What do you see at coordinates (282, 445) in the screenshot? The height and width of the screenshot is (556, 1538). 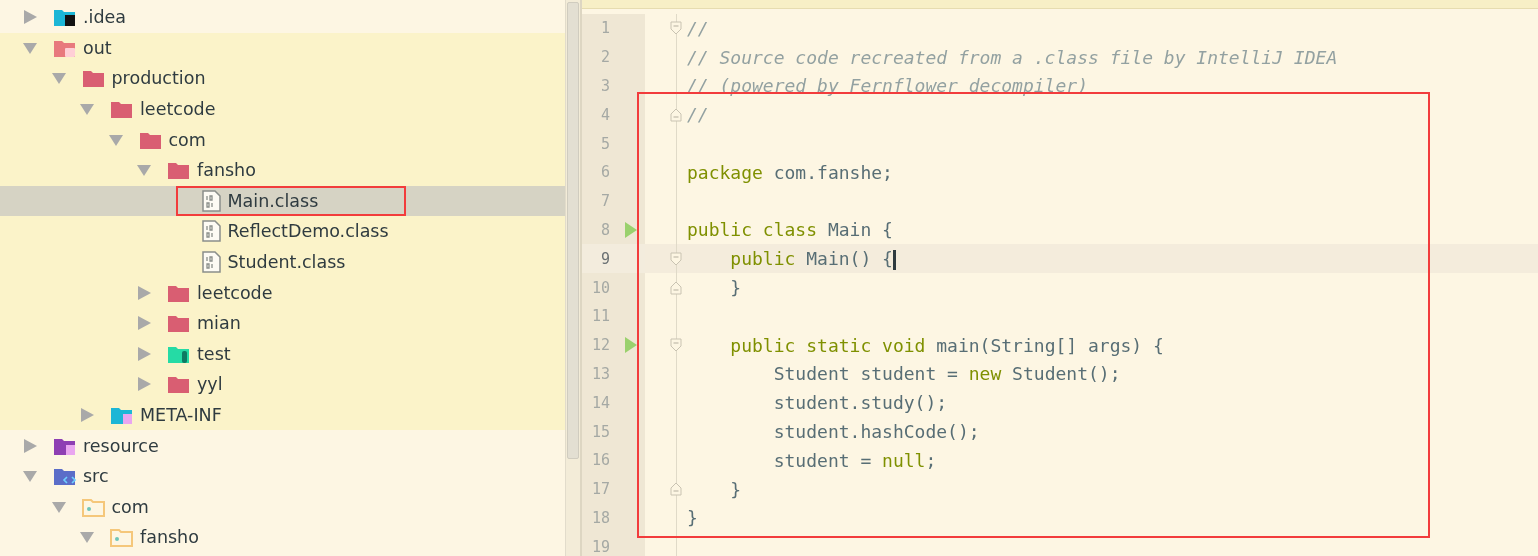 I see `tree-row: resource` at bounding box center [282, 445].